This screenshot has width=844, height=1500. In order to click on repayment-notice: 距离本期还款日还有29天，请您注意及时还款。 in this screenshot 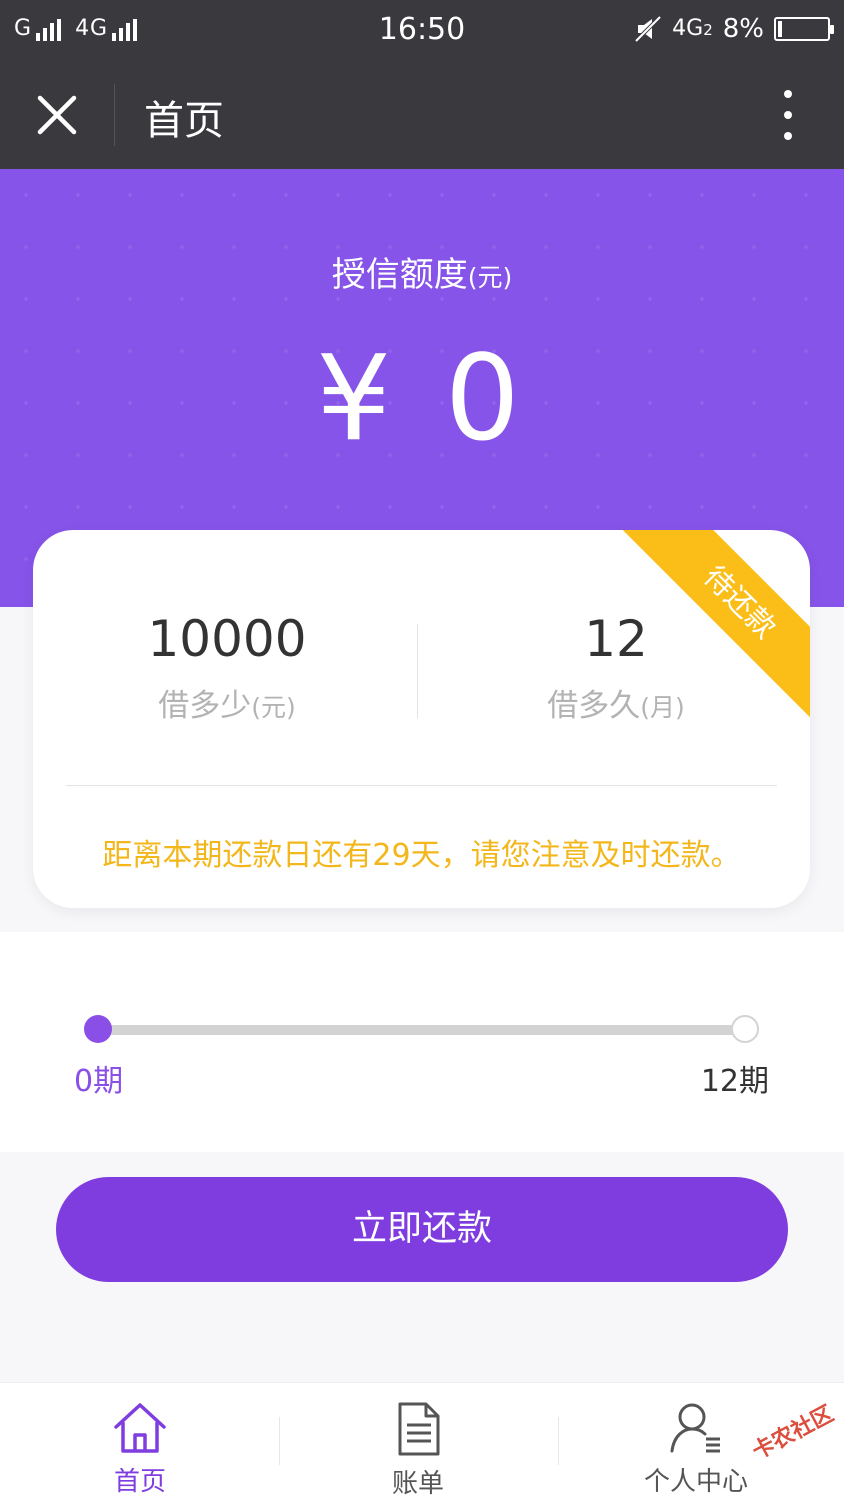, I will do `click(421, 855)`.